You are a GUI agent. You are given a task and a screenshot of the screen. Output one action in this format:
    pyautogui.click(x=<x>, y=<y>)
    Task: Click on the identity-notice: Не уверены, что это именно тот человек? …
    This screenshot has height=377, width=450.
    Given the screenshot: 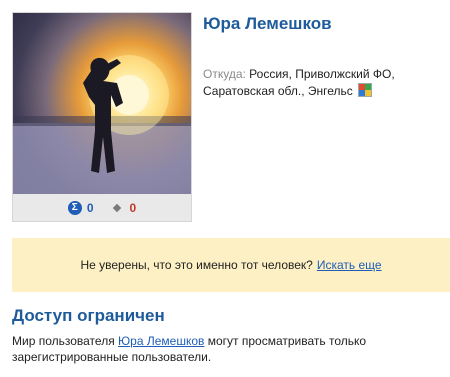 What is the action you would take?
    pyautogui.click(x=231, y=265)
    